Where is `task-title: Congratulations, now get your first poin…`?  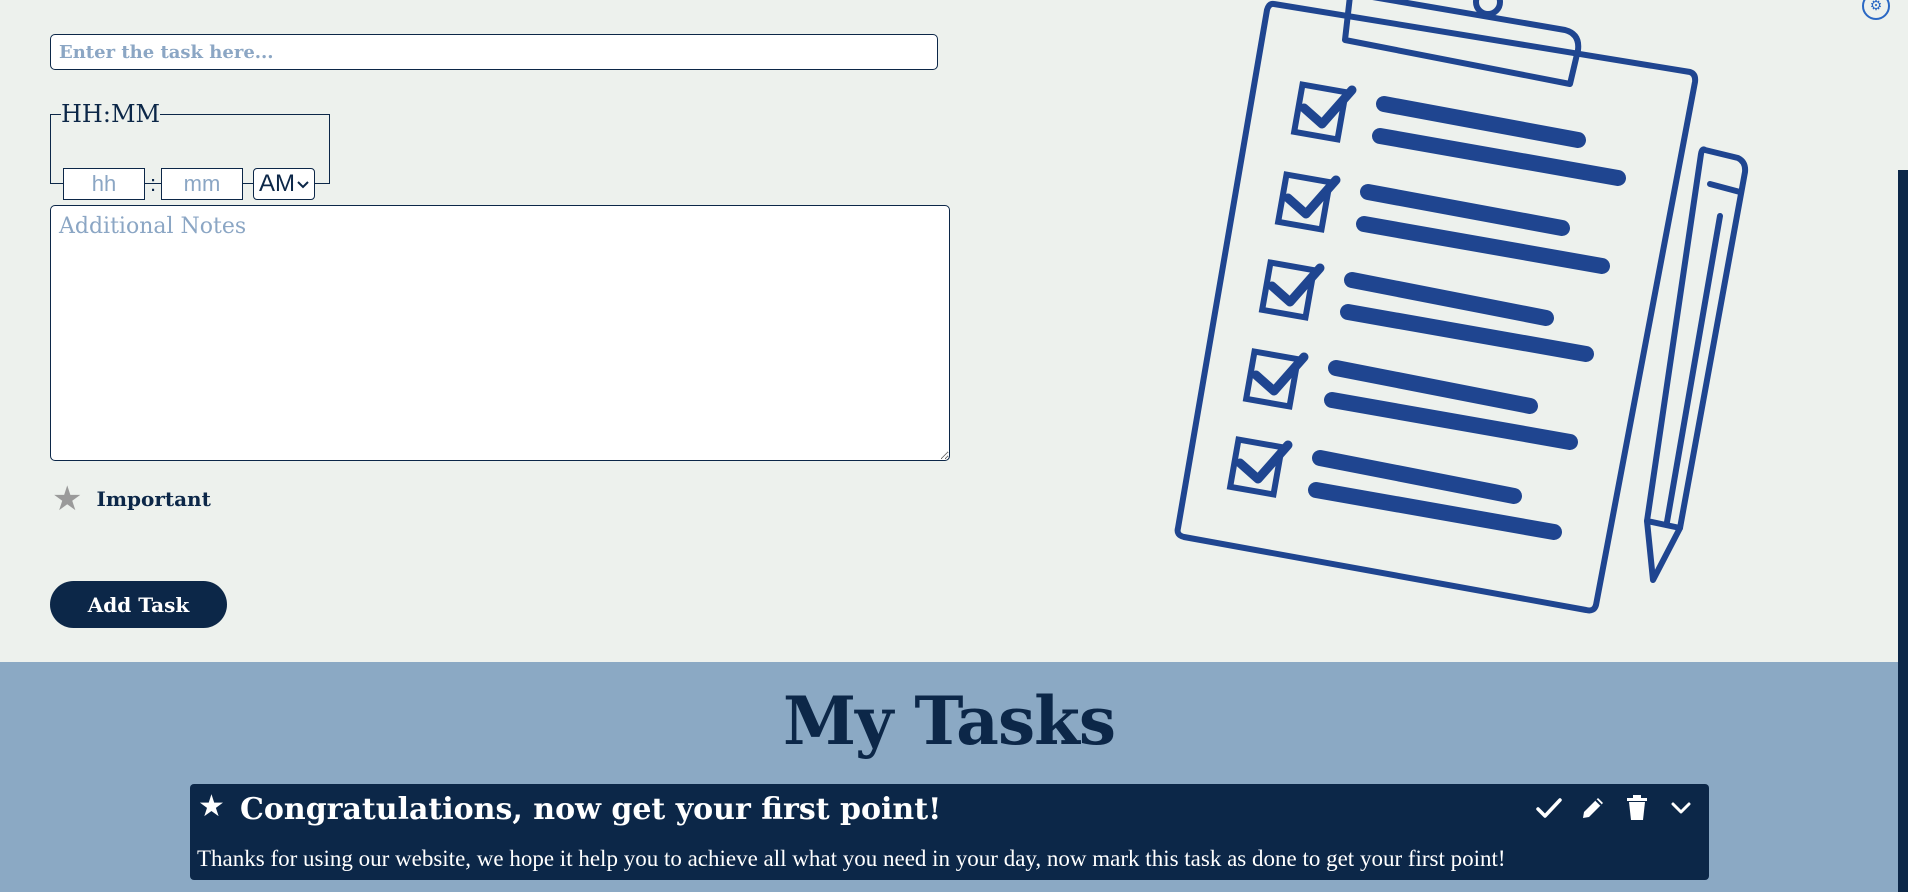
task-title: Congratulations, now get your first poin… is located at coordinates (591, 809).